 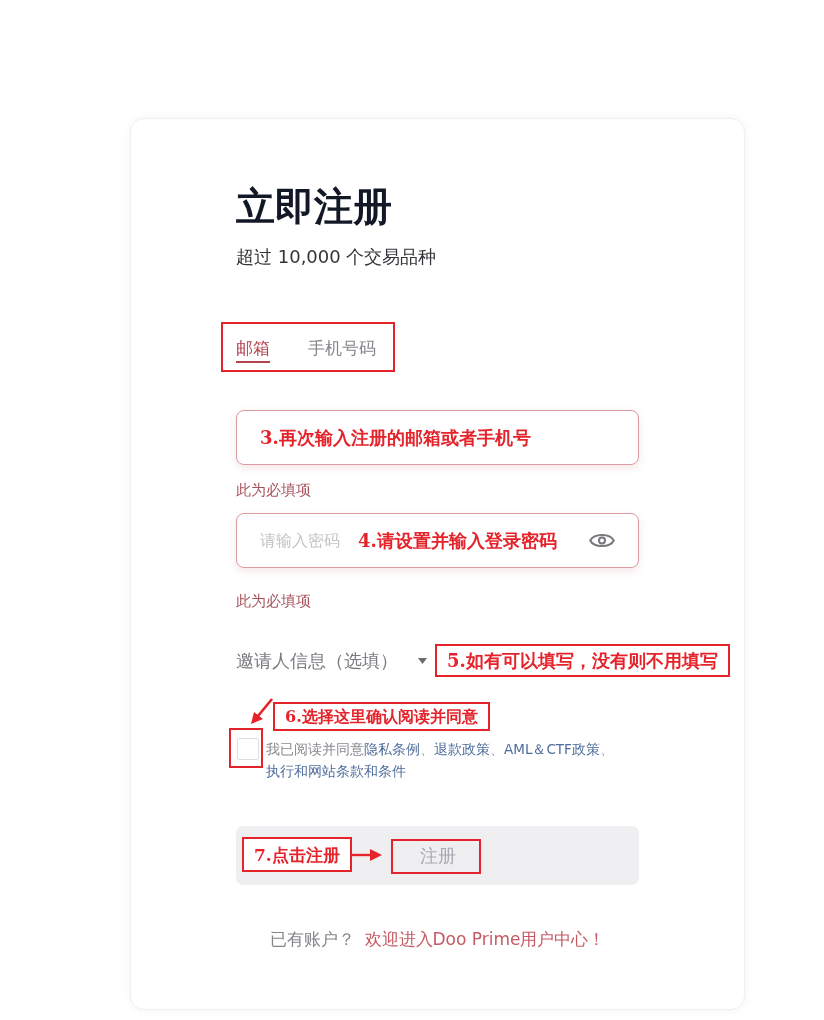 What do you see at coordinates (440, 760) in the screenshot?
I see `agreement-text: 我已阅读并同意隐私条例、退款政策、AML＆CTF政策、 执行和网站条款和条件` at bounding box center [440, 760].